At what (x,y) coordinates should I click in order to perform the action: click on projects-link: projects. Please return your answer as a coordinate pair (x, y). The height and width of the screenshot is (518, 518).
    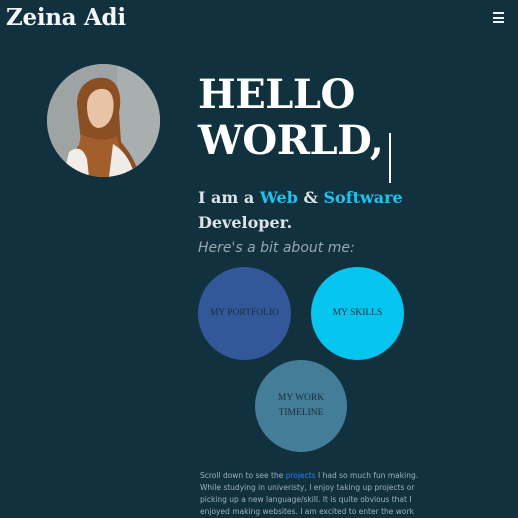
    Looking at the image, I should click on (301, 475).